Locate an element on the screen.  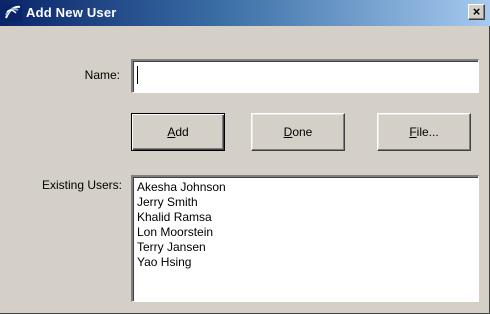
existing-users-label: Existing Users: is located at coordinates (81, 185).